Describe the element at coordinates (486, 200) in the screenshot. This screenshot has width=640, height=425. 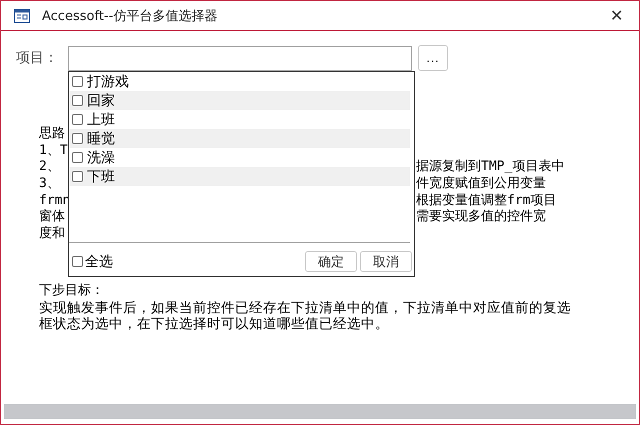
I see `note-text: 根据变量值调整frm项目` at that location.